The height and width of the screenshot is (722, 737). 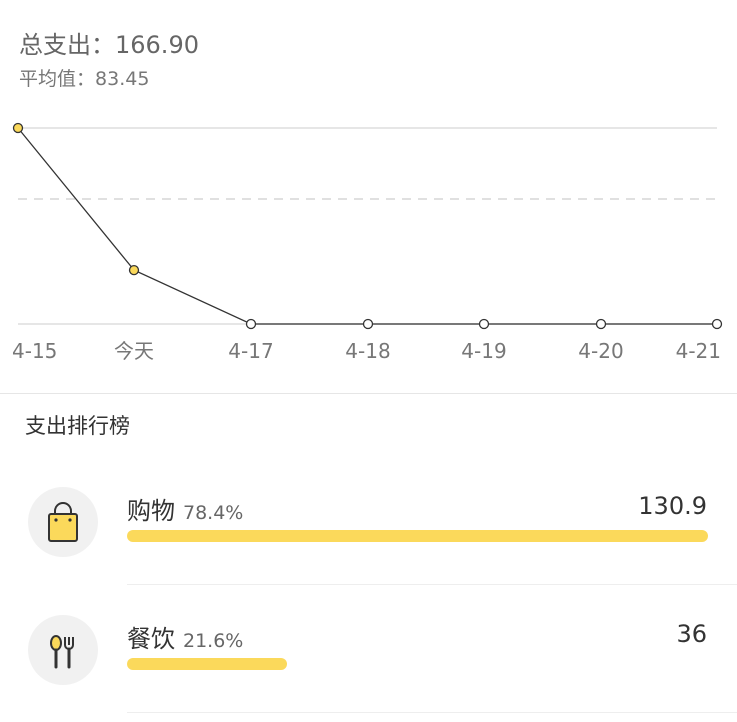 What do you see at coordinates (67, 45) in the screenshot?
I see `total-label: 总支出：` at bounding box center [67, 45].